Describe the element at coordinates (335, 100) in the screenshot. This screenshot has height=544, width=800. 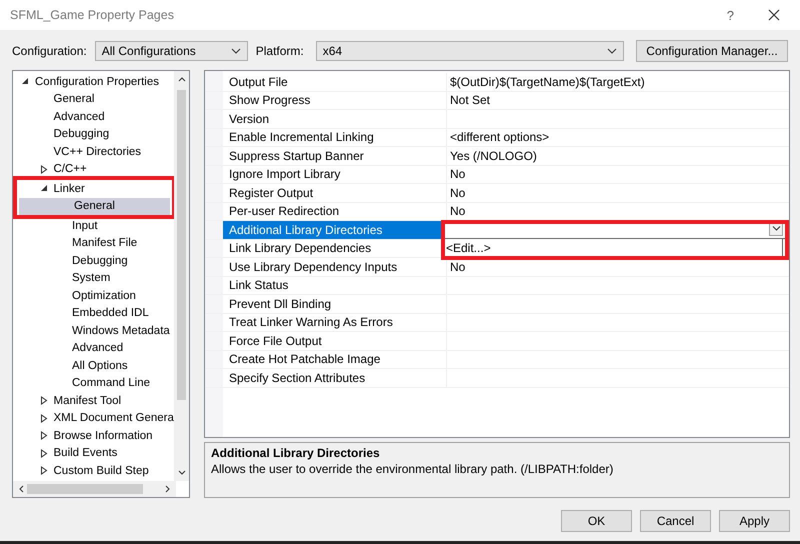
I see `property-name: Show Progress` at that location.